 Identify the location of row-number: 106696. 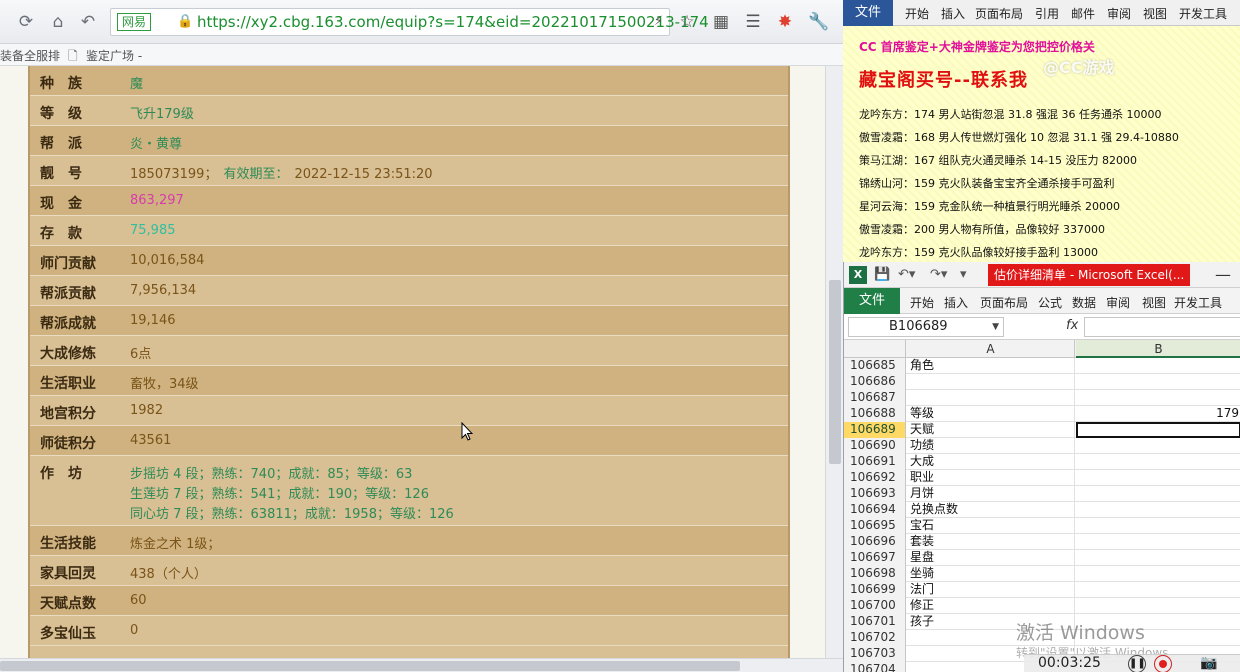
(875, 542).